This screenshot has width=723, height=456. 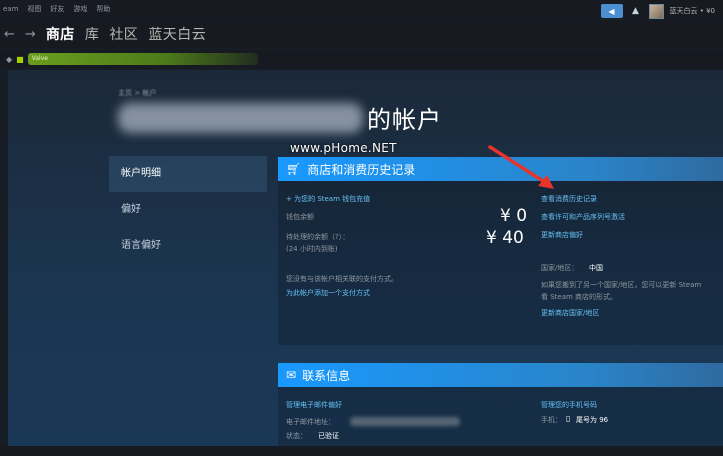 What do you see at coordinates (514, 216) in the screenshot?
I see `wallet-amount: ¥ 0` at bounding box center [514, 216].